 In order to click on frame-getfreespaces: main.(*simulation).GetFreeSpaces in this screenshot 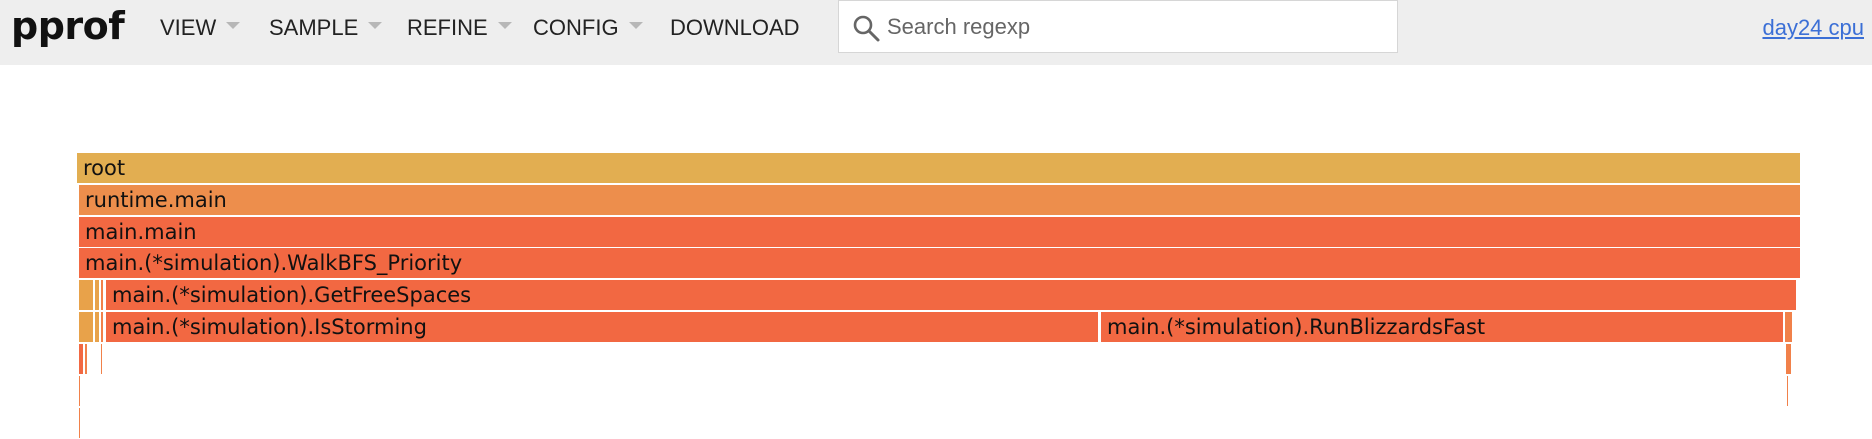, I will do `click(951, 295)`.